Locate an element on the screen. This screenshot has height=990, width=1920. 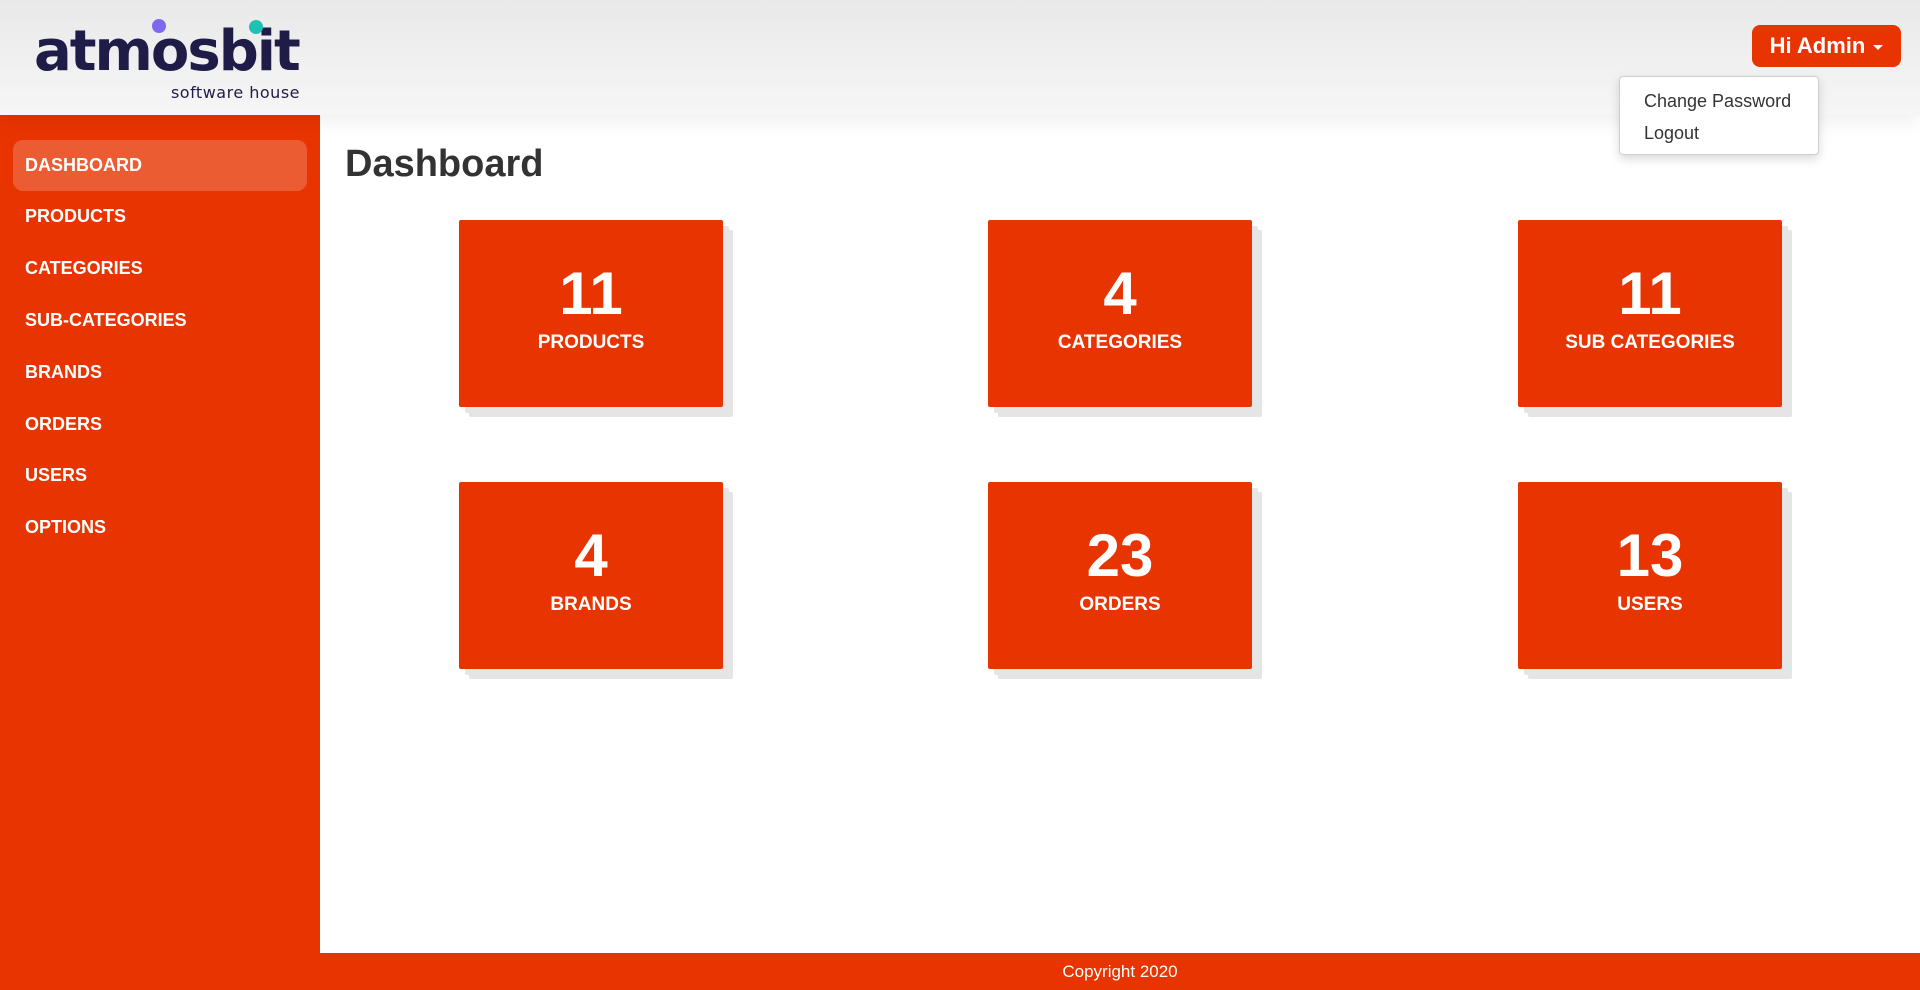
user-menu-button: Hi Admin is located at coordinates (1826, 46).